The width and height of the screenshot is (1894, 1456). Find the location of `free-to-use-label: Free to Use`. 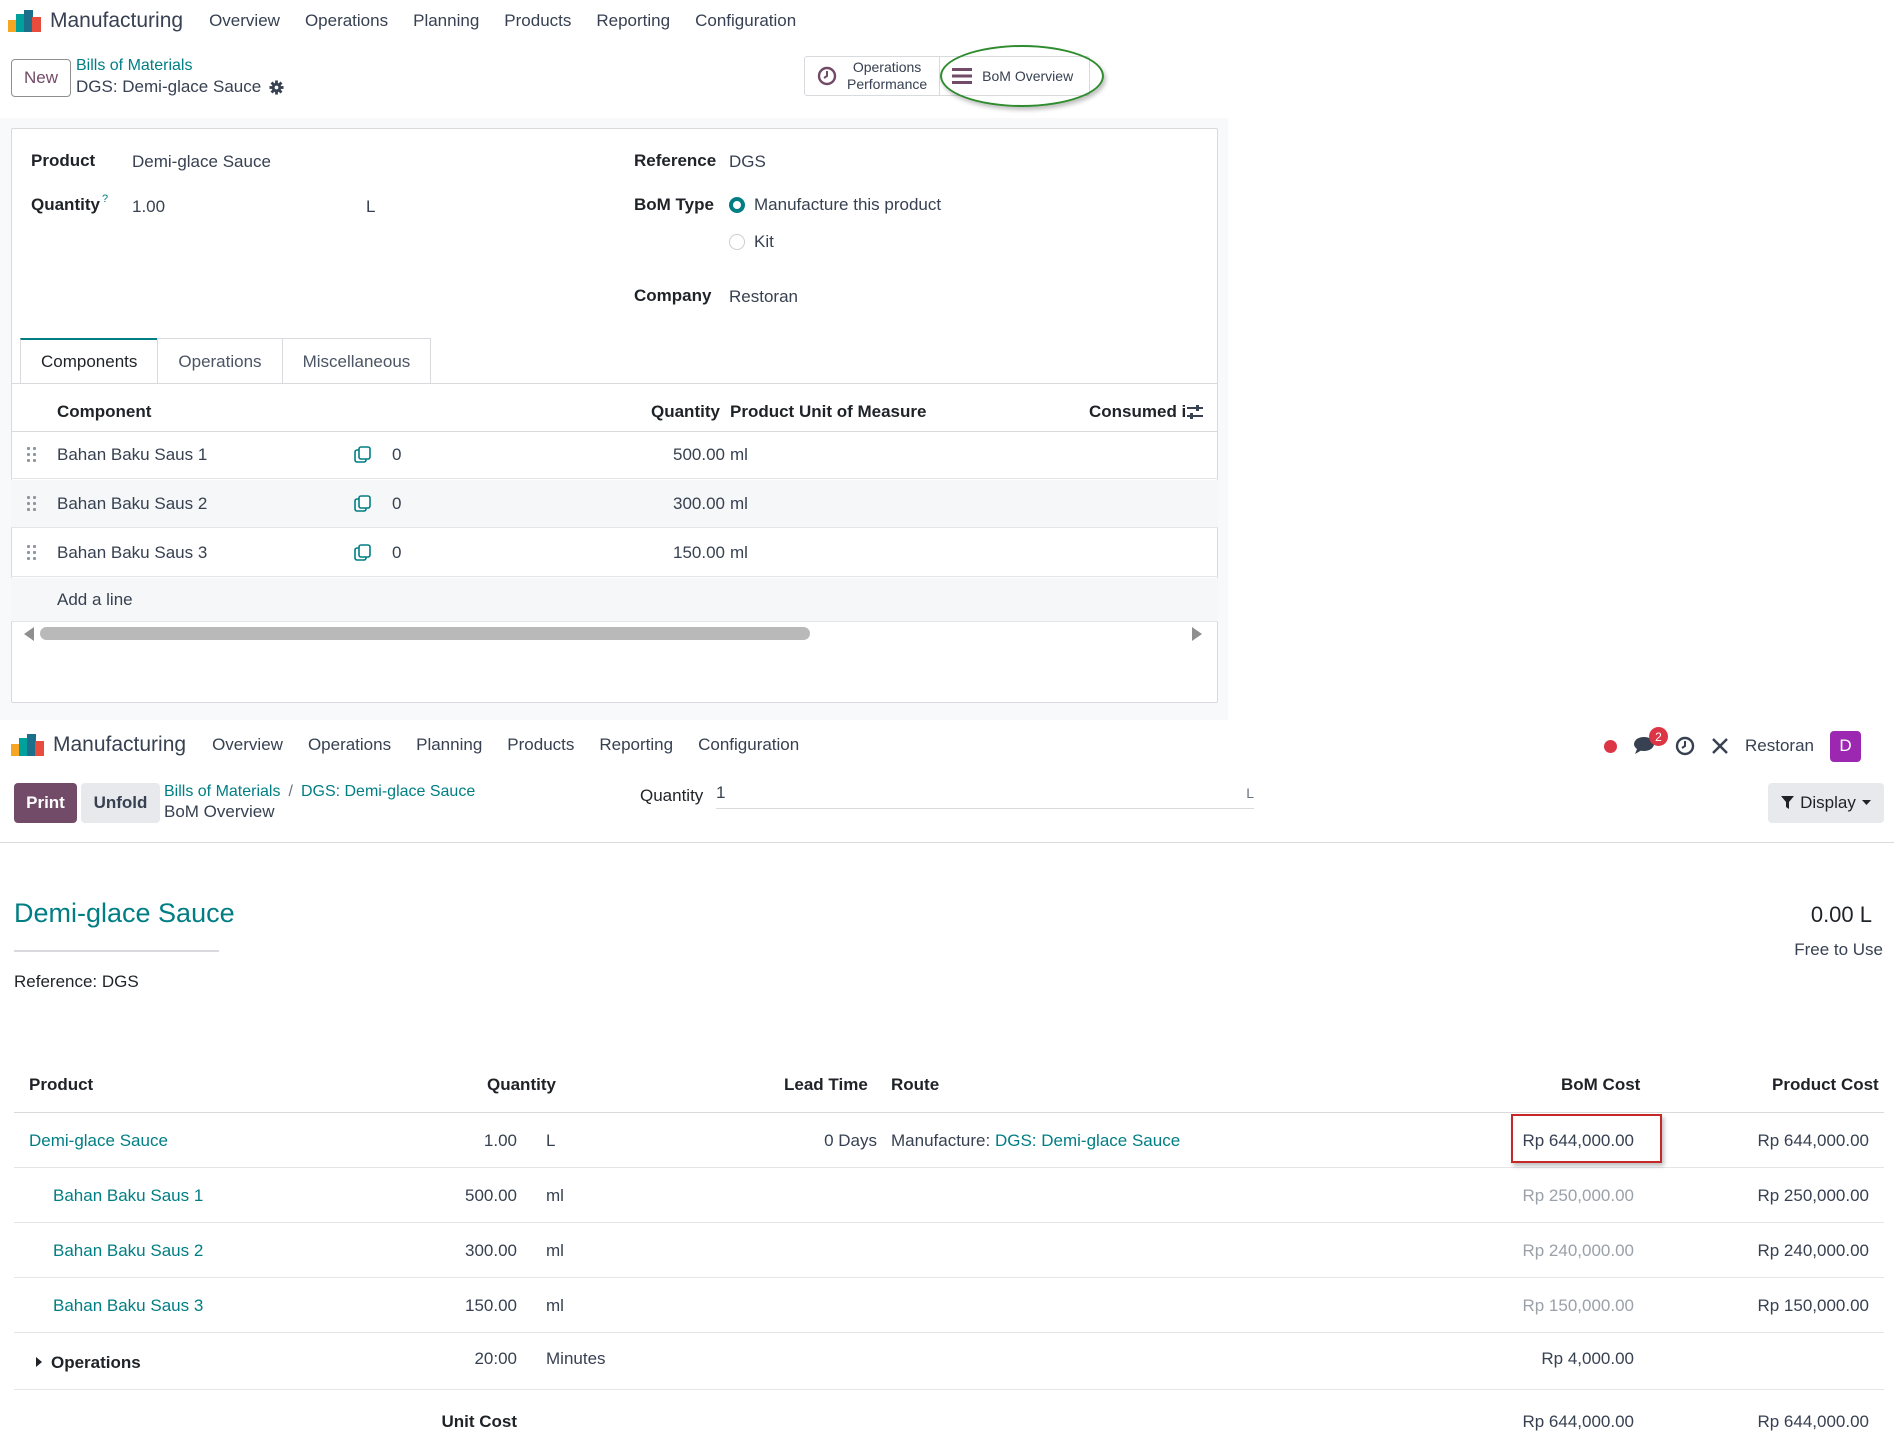

free-to-use-label: Free to Use is located at coordinates (1838, 949).